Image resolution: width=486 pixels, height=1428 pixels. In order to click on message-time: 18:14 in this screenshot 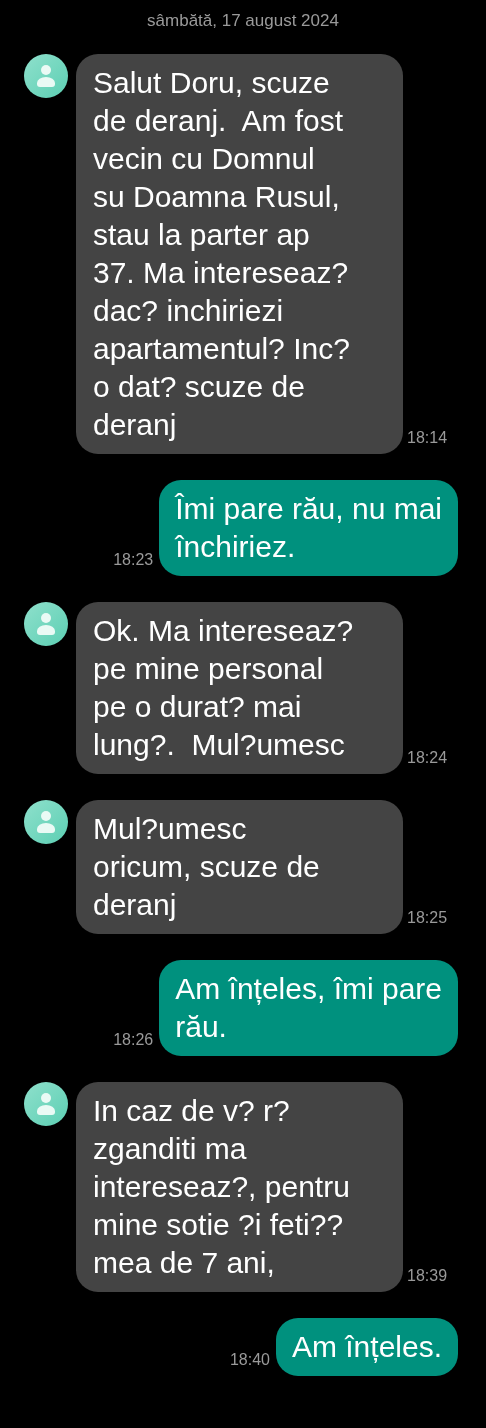, I will do `click(427, 437)`.